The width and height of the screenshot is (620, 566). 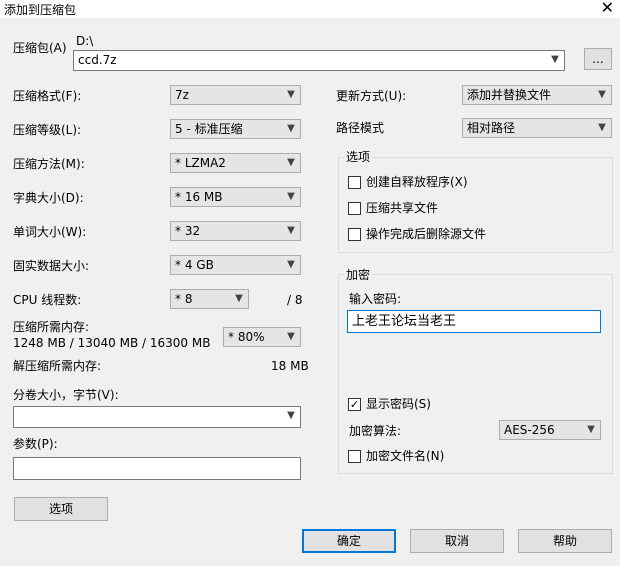 I want to click on pathmode-value: 相对路径, so click(x=491, y=128).